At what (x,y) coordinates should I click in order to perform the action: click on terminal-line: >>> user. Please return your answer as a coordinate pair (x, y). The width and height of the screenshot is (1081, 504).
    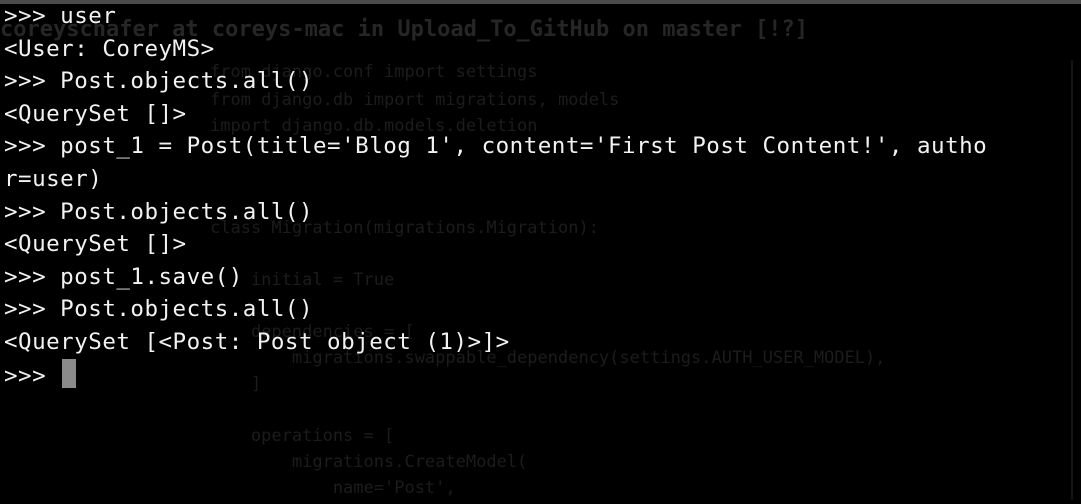
    Looking at the image, I should click on (60, 16).